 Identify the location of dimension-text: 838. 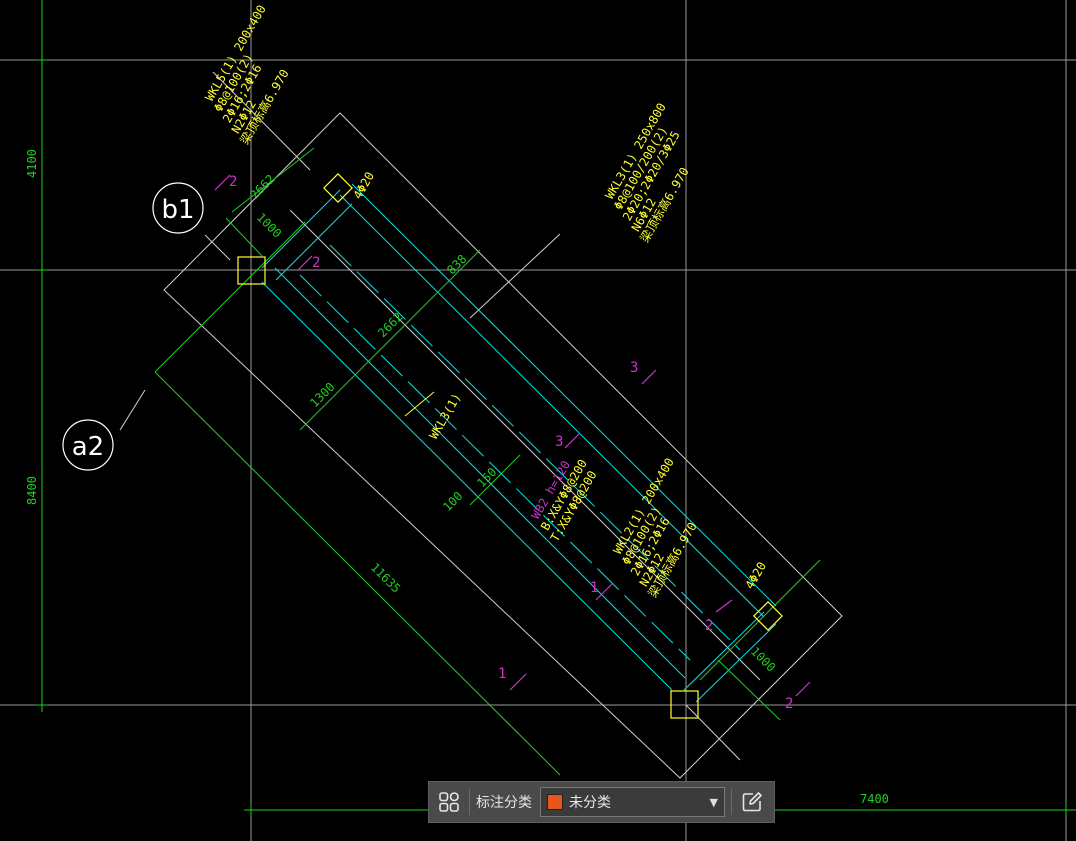
(456, 264).